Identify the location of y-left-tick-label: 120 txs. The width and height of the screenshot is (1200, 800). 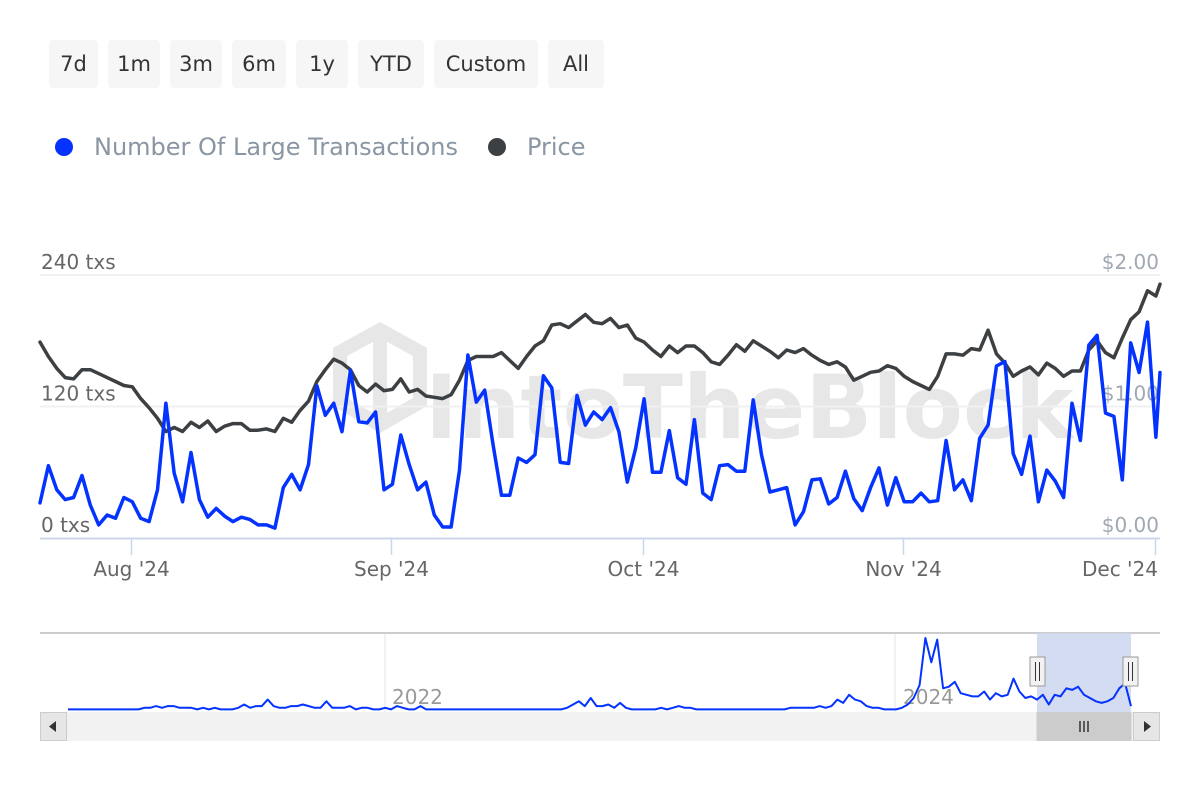
(78, 394).